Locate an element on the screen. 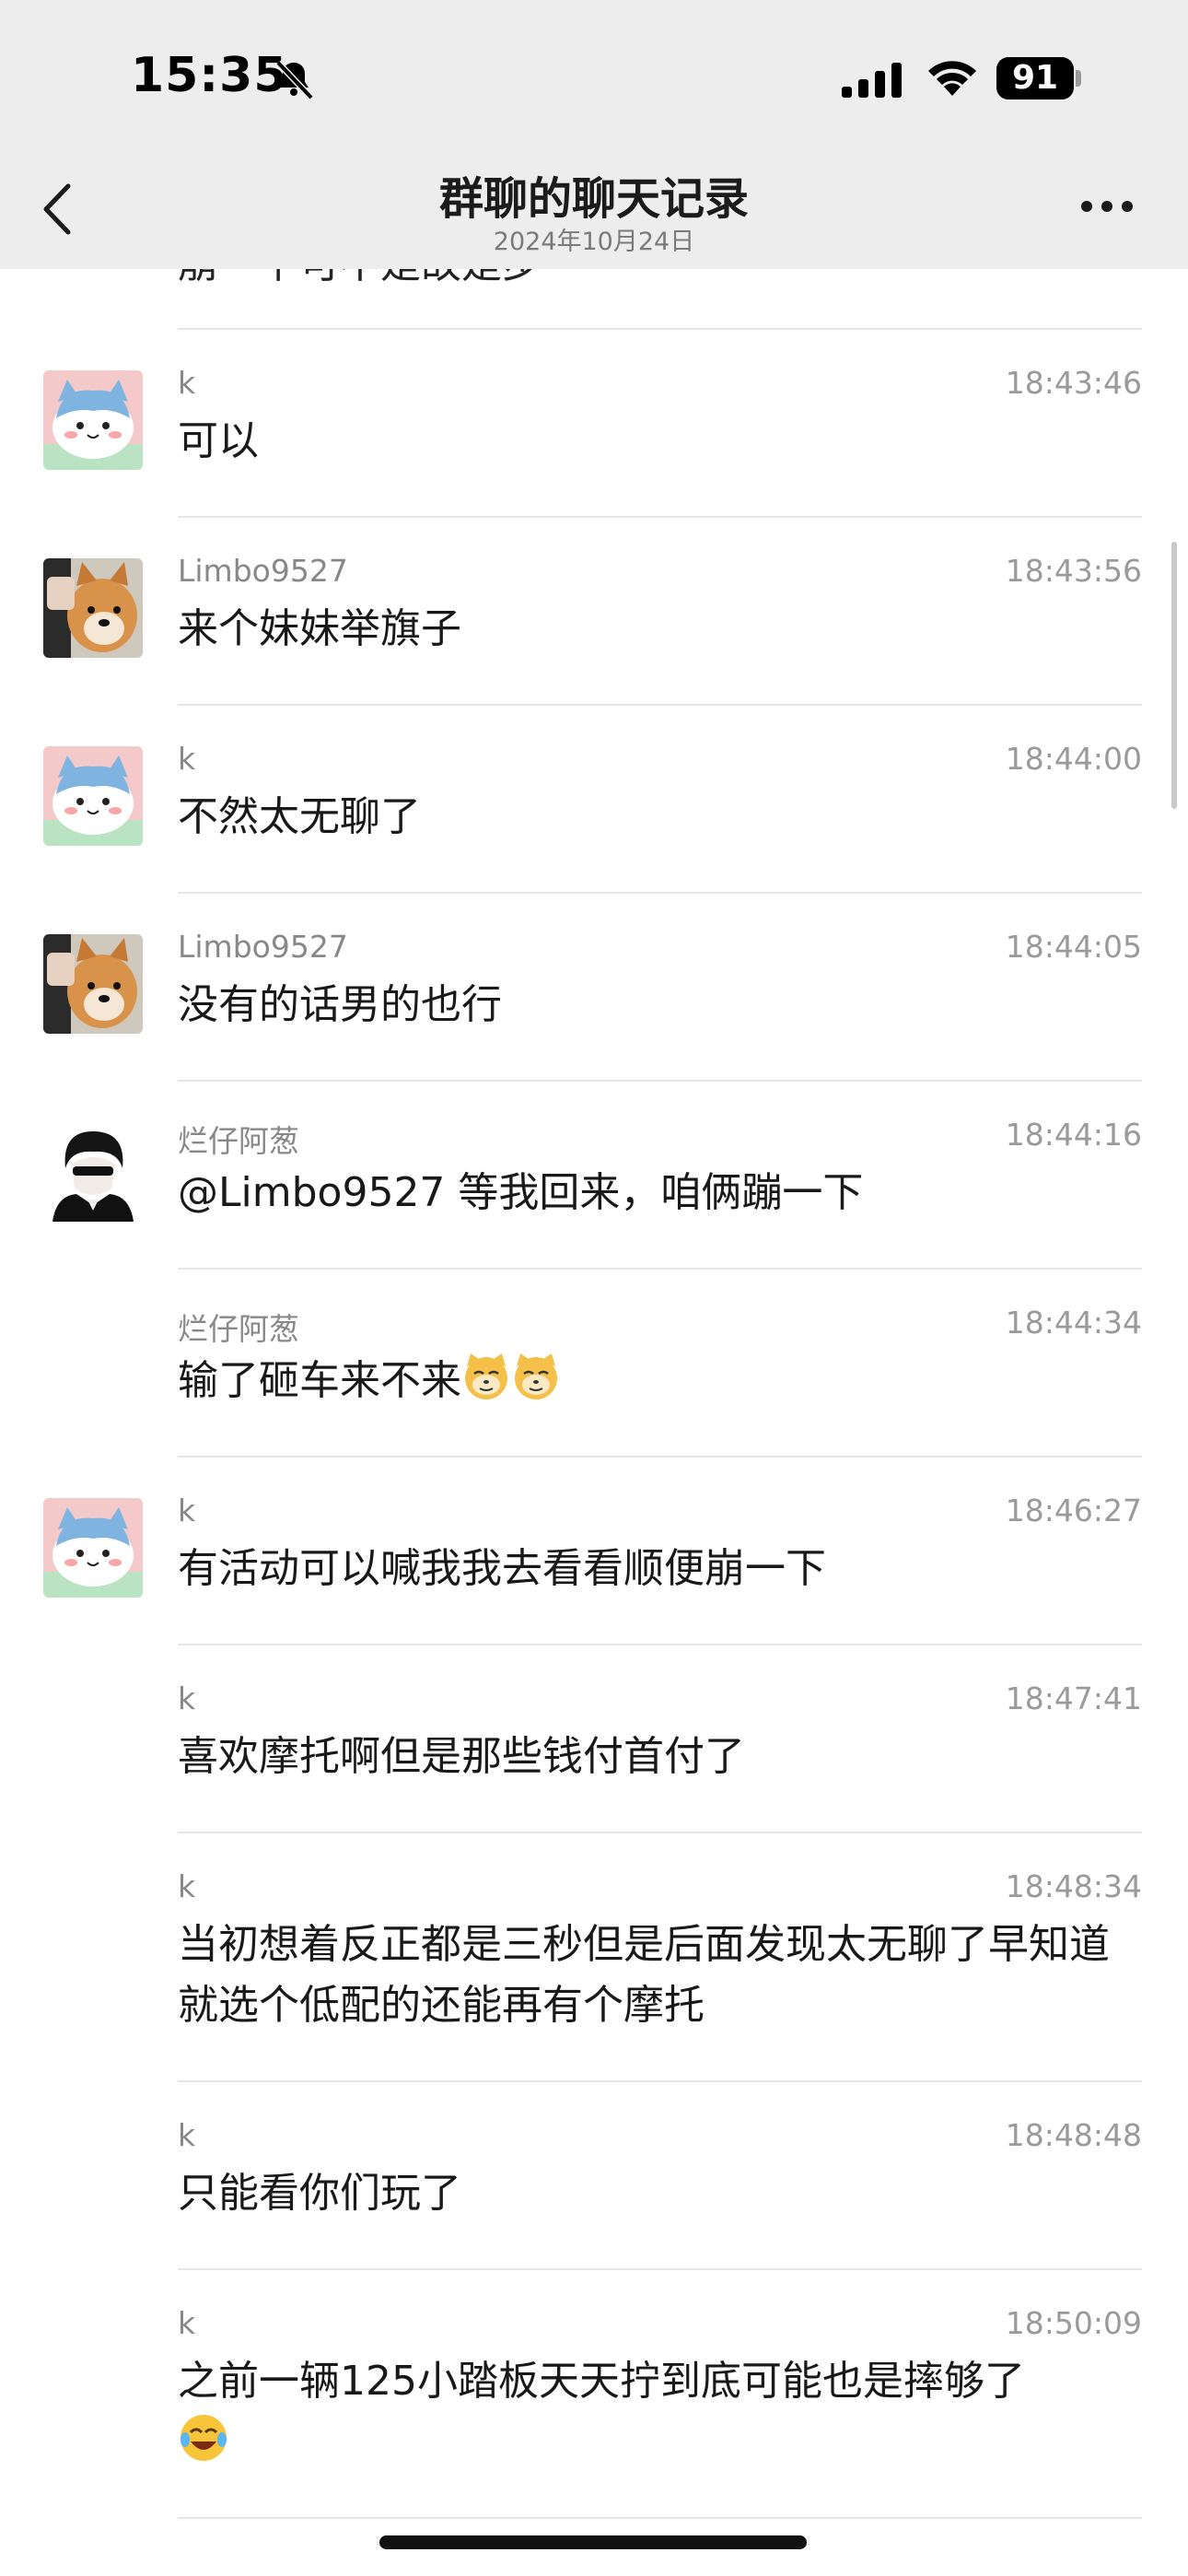 The image size is (1188, 2576). message-content: 之前一辆125小踏板天天拧到底可能也是摔够了 is located at coordinates (652, 2412).